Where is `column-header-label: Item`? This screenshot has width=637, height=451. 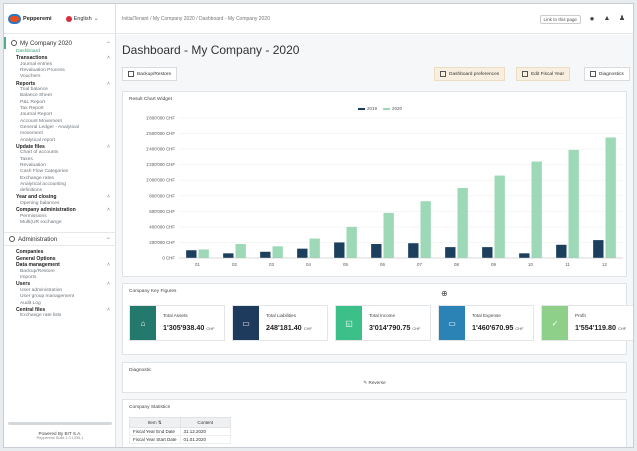 column-header-label: Item is located at coordinates (152, 422).